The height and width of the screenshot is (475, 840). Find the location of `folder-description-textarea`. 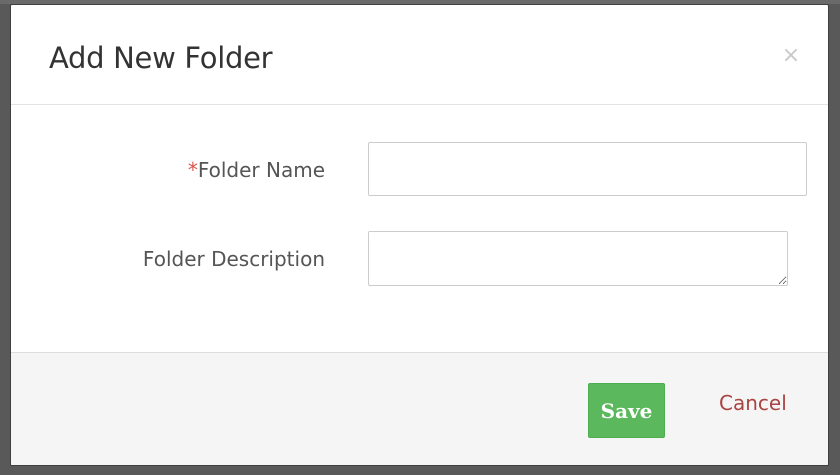

folder-description-textarea is located at coordinates (578, 258).